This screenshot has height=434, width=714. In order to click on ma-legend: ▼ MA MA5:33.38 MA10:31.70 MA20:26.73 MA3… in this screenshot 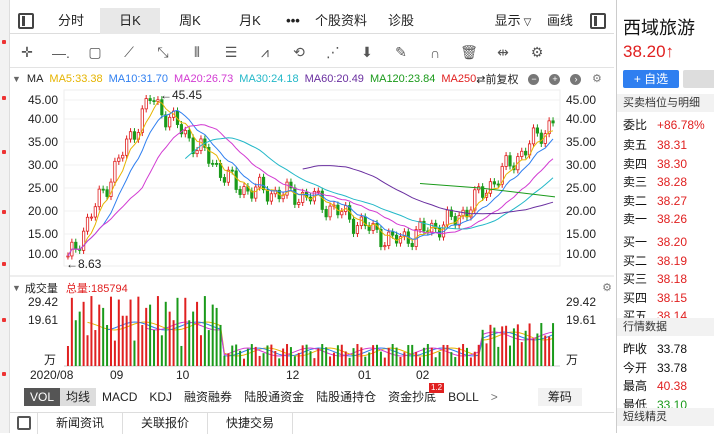, I will do `click(312, 79)`.